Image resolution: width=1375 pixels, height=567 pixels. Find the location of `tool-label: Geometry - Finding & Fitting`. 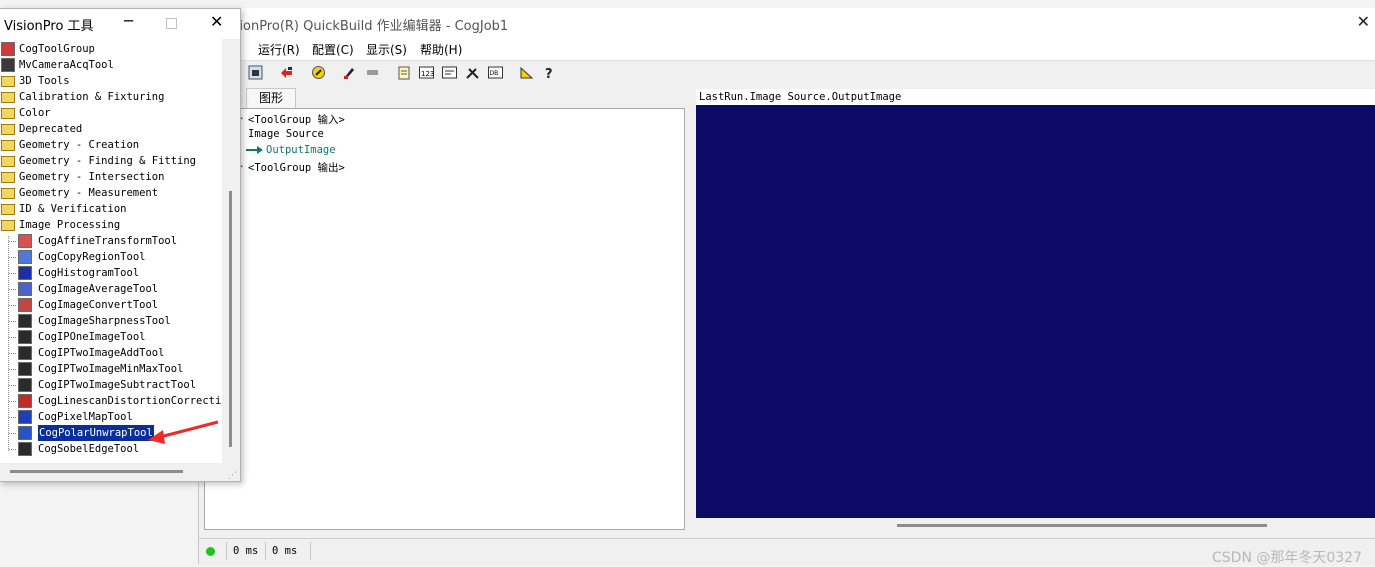

tool-label: Geometry - Finding & Fitting is located at coordinates (108, 161).